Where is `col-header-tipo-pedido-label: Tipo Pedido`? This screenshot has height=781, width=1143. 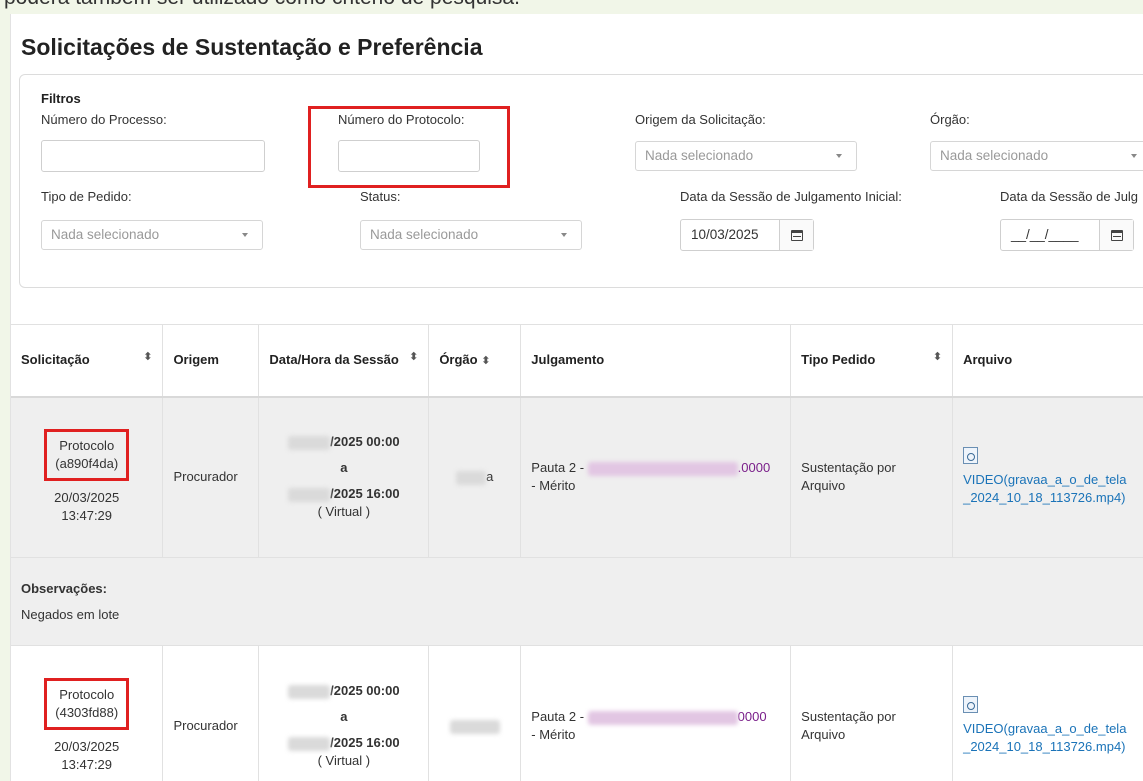
col-header-tipo-pedido-label: Tipo Pedido is located at coordinates (838, 360).